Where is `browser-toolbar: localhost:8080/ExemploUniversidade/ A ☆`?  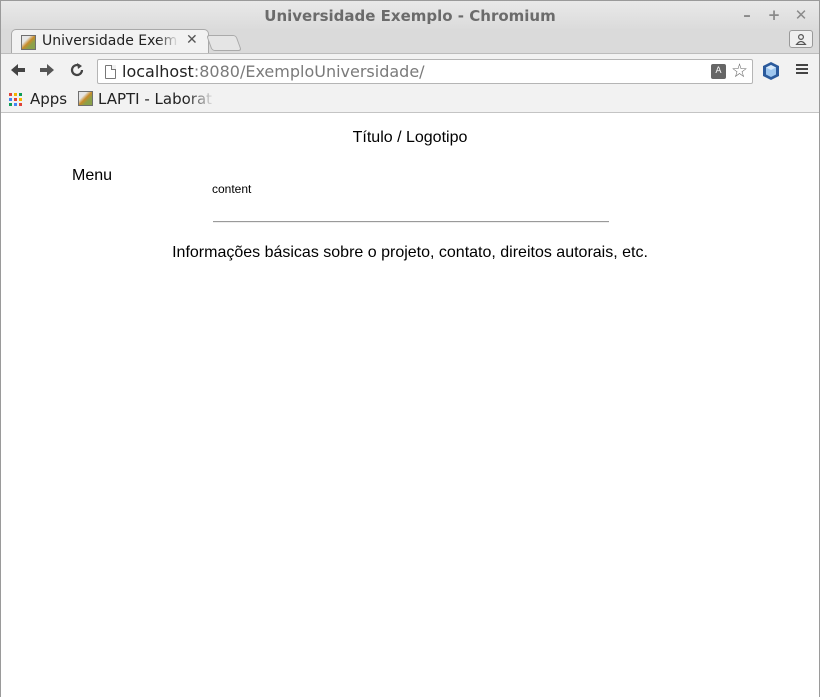 browser-toolbar: localhost:8080/ExemploUniversidade/ A ☆ is located at coordinates (410, 70).